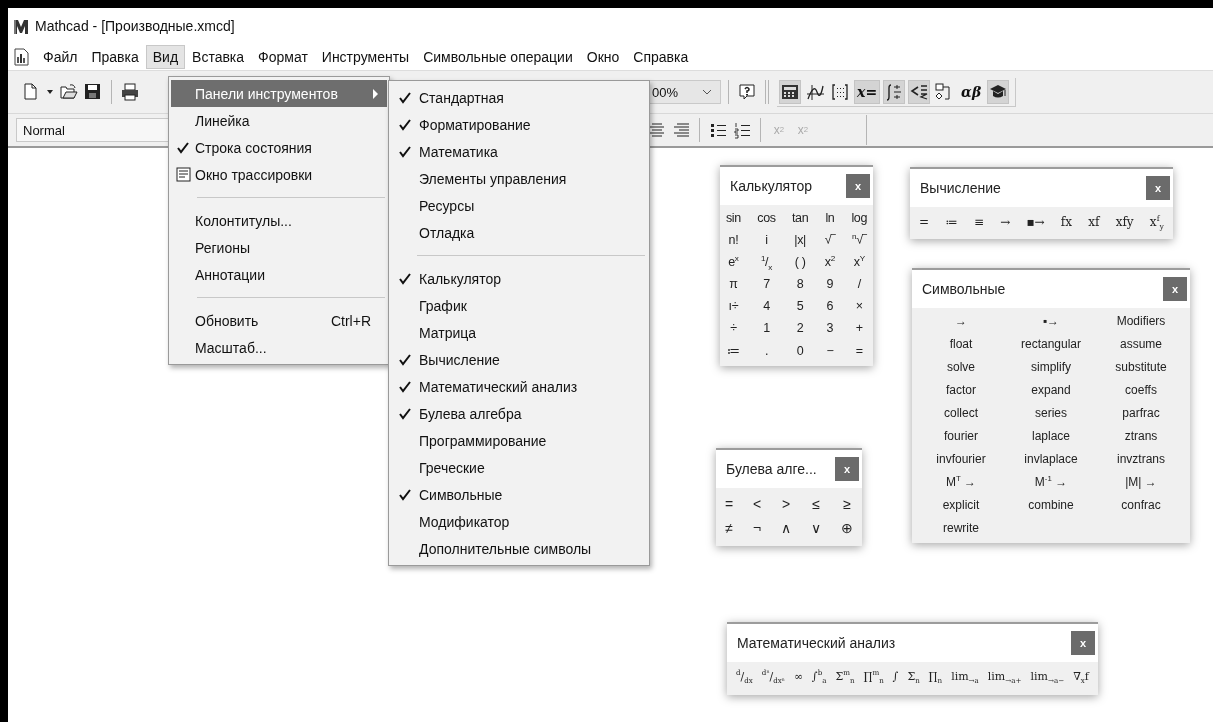 The height and width of the screenshot is (722, 1213). What do you see at coordinates (766, 262) in the screenshot?
I see `palette-button: $^{1}$/$_{x}$` at bounding box center [766, 262].